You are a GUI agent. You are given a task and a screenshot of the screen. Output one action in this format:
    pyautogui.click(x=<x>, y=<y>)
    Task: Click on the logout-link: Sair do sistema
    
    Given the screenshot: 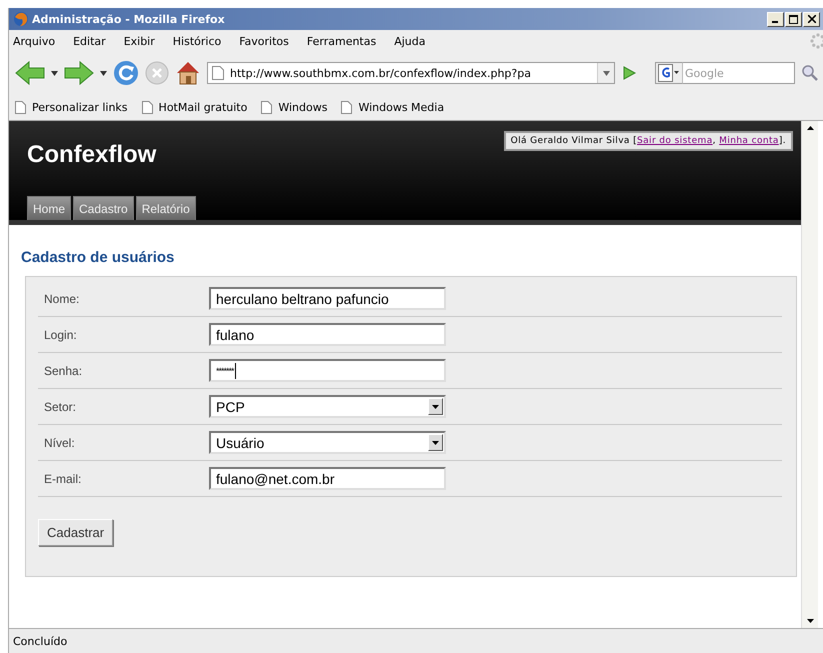 What is the action you would take?
    pyautogui.click(x=675, y=141)
    